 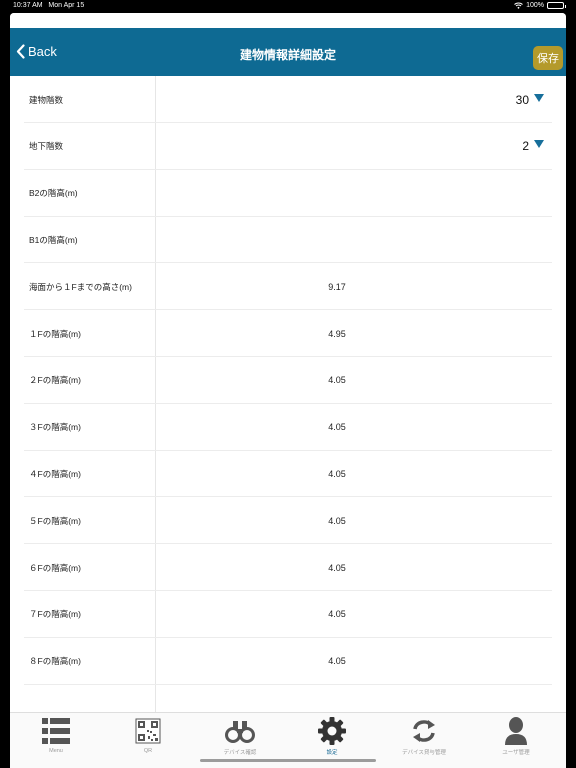 I want to click on battery-icon, so click(x=556, y=5).